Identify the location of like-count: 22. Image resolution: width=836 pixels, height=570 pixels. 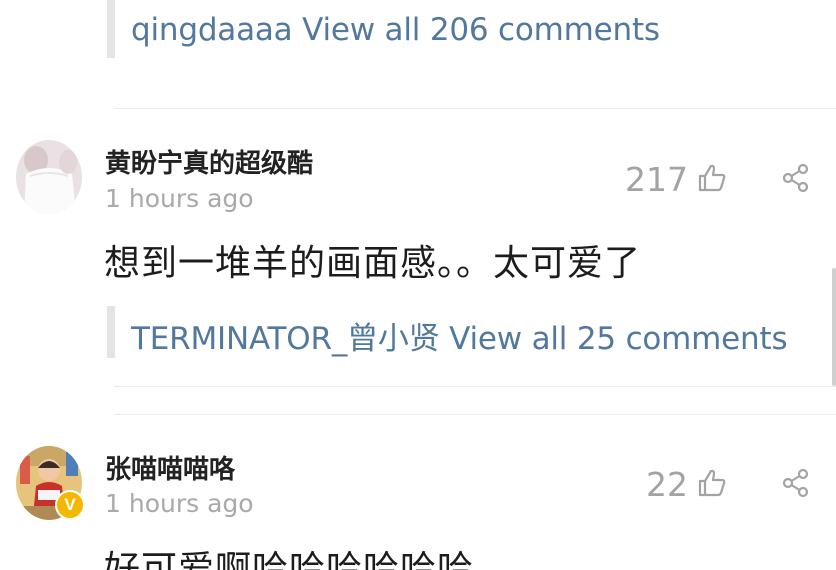
(667, 484).